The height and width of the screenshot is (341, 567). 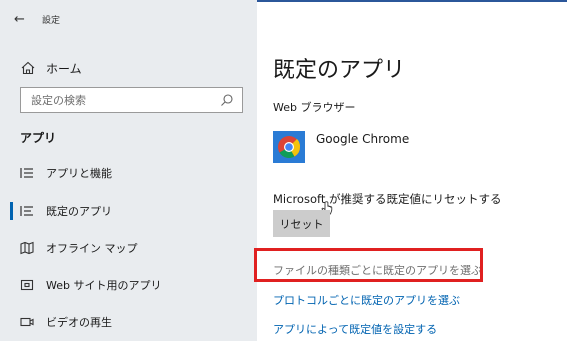 I want to click on search-icon, so click(x=227, y=100).